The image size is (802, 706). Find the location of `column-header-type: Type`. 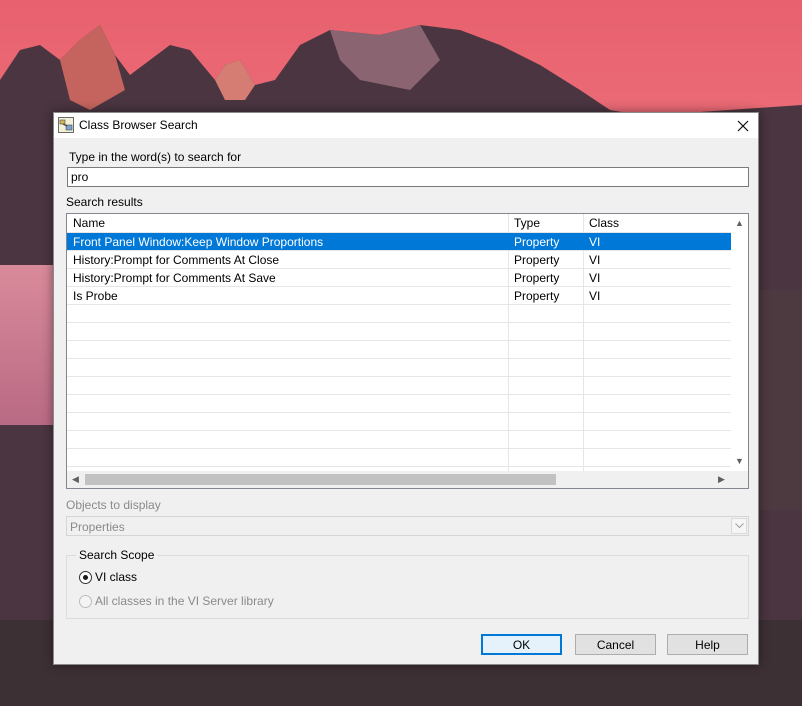

column-header-type: Type is located at coordinates (527, 223).